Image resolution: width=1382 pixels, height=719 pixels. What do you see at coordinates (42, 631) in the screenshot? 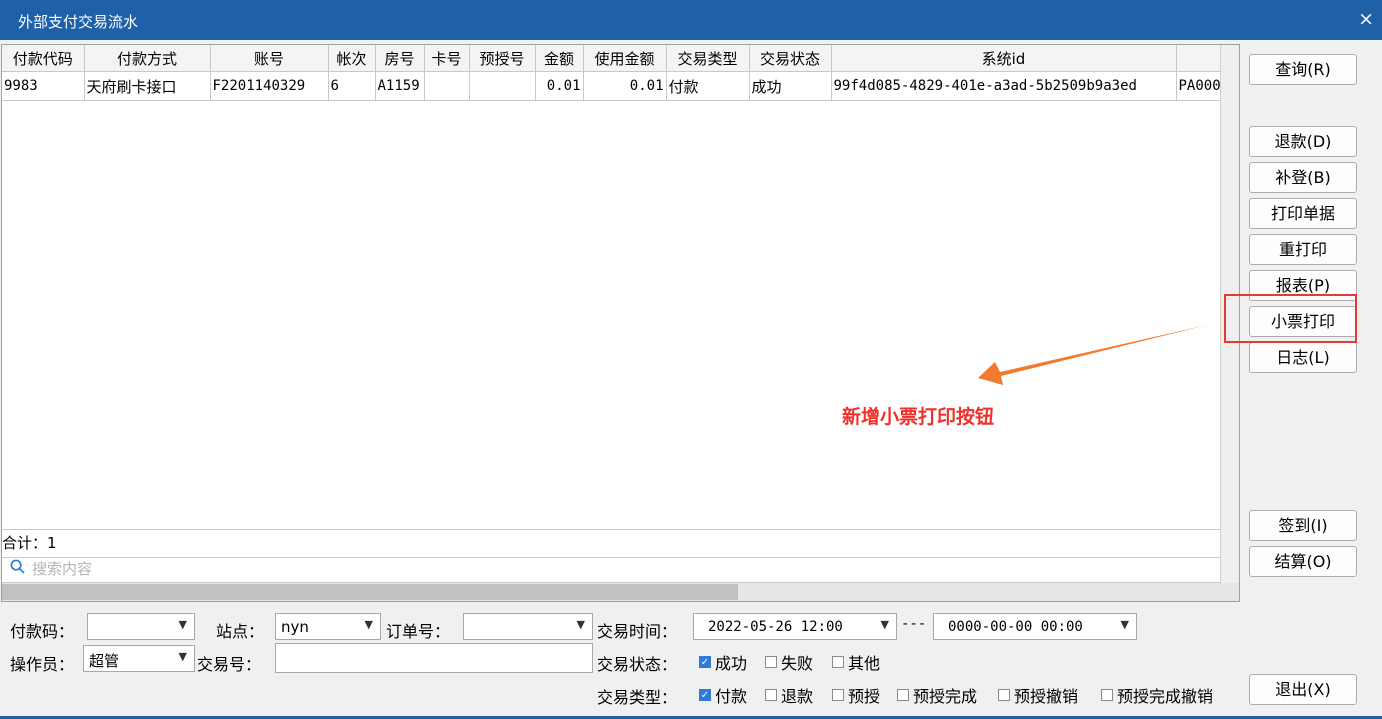
I see `pay-code-label: 付款码：` at bounding box center [42, 631].